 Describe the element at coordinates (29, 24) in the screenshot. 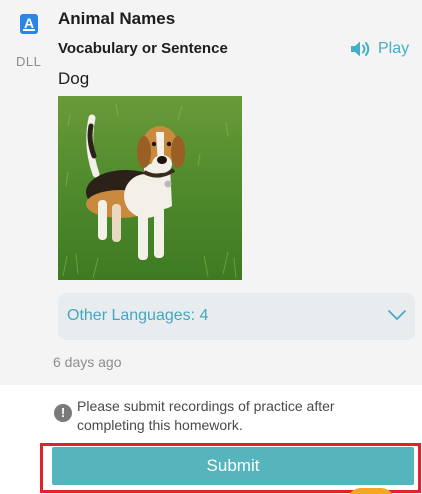

I see `a-letter-app-icon: A` at that location.